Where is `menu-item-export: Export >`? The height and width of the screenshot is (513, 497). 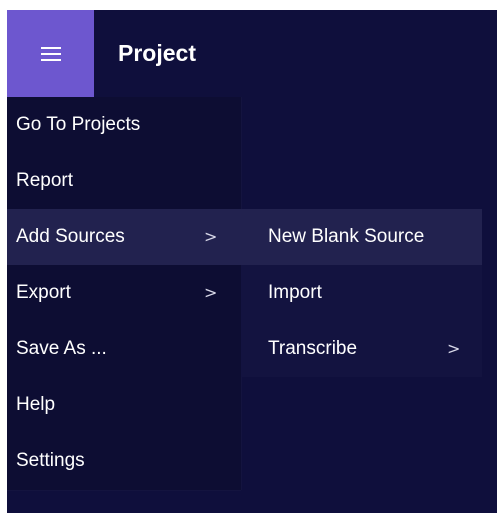
menu-item-export: Export > is located at coordinates (124, 293).